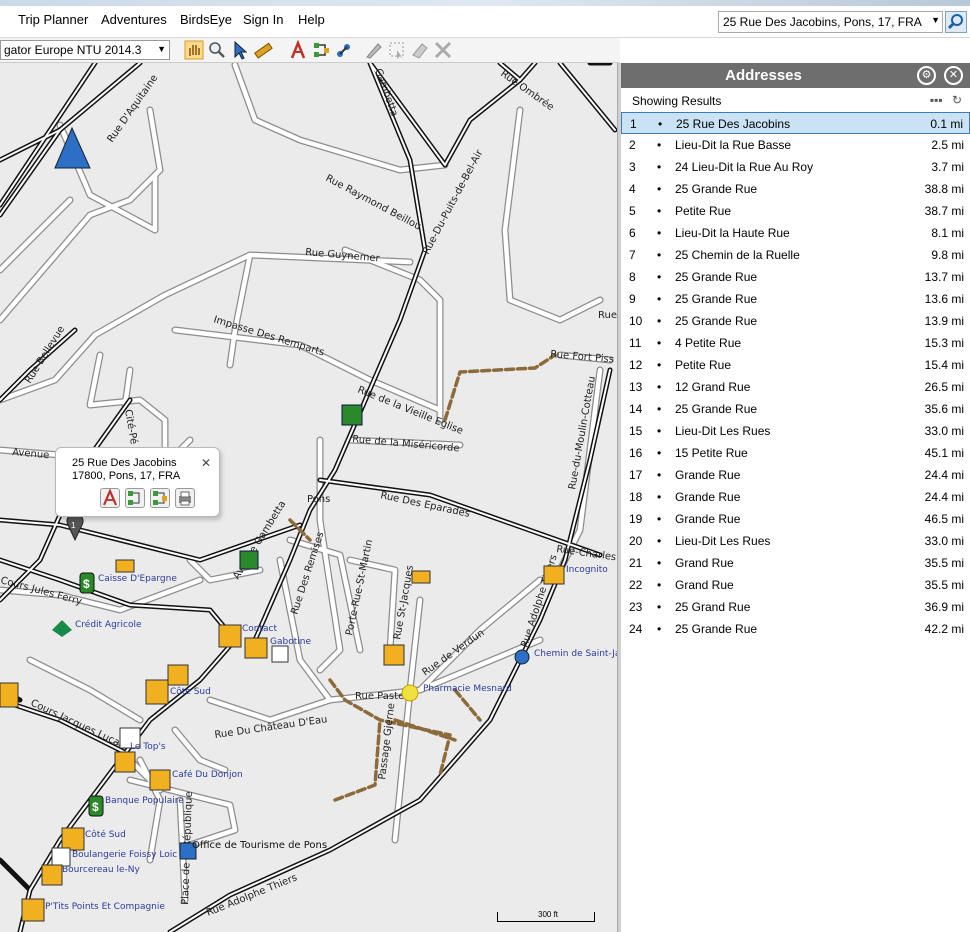  What do you see at coordinates (795, 365) in the screenshot?
I see `result-row: 12 Petite Rue 15.4 mi •` at bounding box center [795, 365].